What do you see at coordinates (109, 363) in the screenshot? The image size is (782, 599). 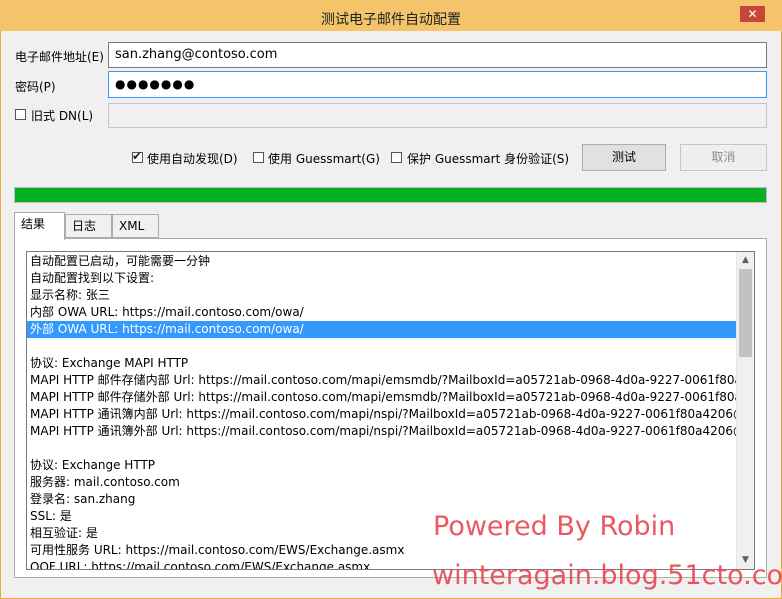 I see `result-line: 协议: Exchange MAPI HTTP` at bounding box center [109, 363].